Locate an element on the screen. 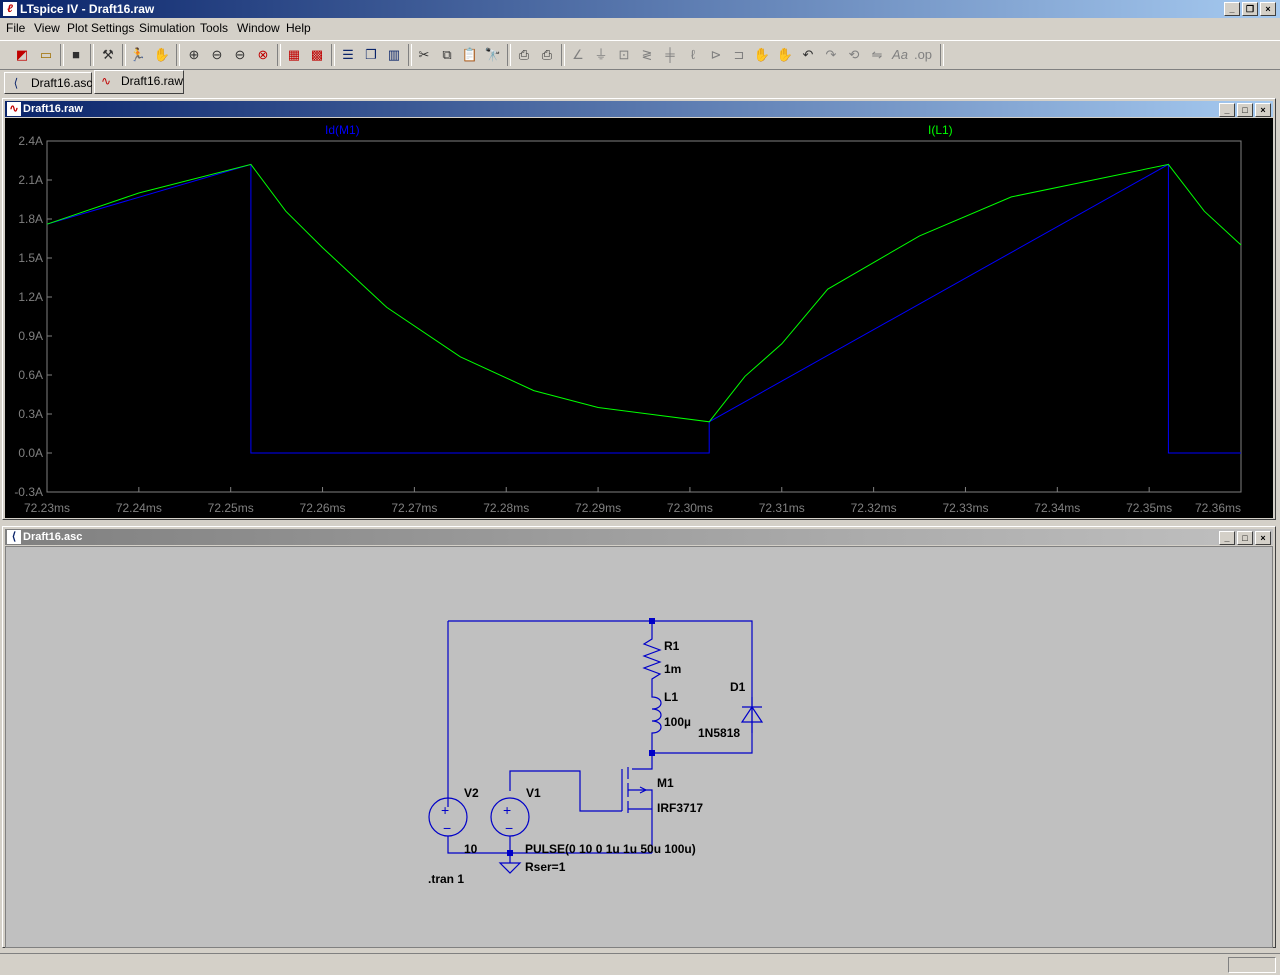  m1-value: IRF3717 is located at coordinates (680, 808).